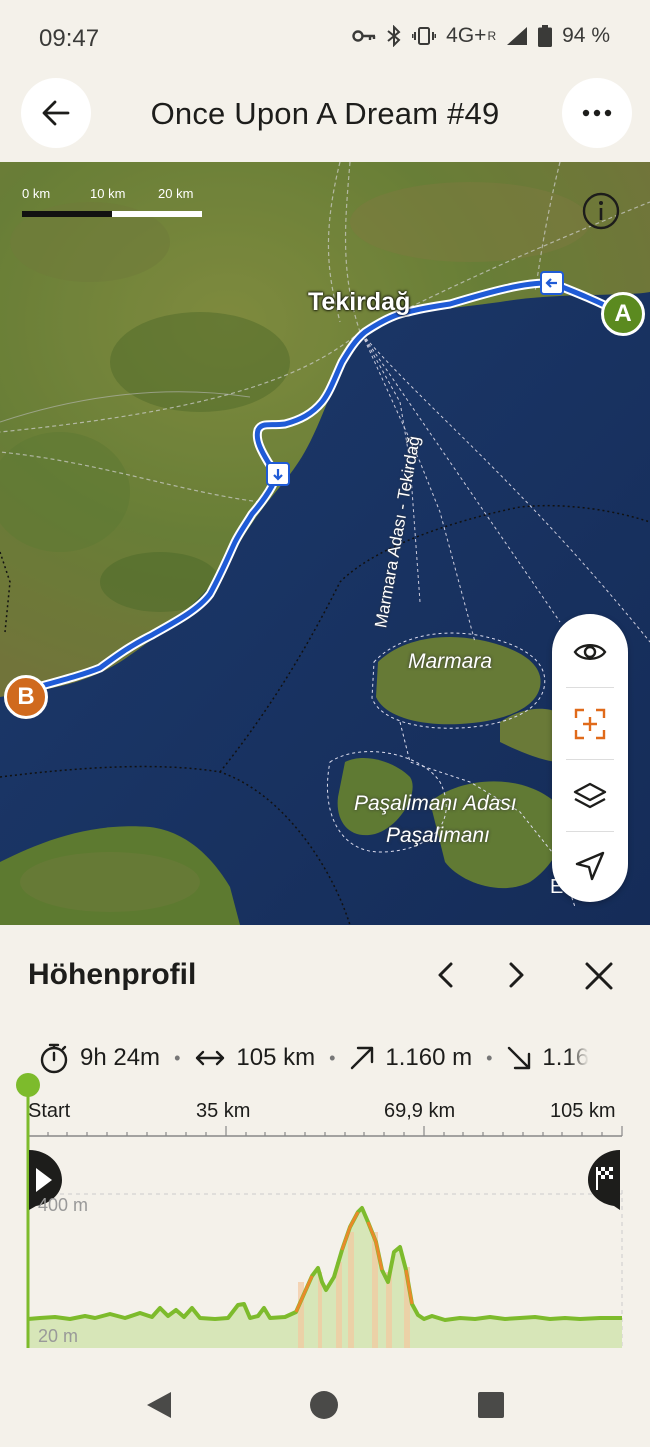 This screenshot has width=650, height=1447. I want to click on arrow-up-right-icon, so click(362, 1058).